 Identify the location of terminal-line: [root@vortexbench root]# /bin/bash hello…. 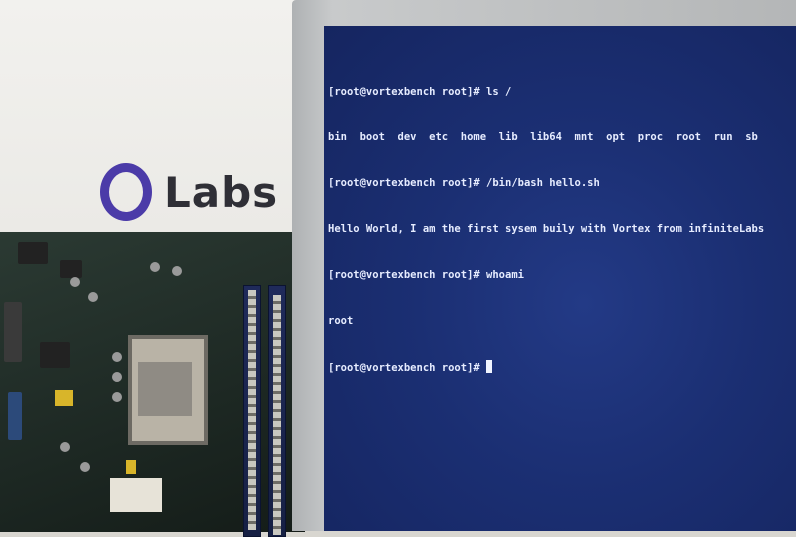
(464, 183).